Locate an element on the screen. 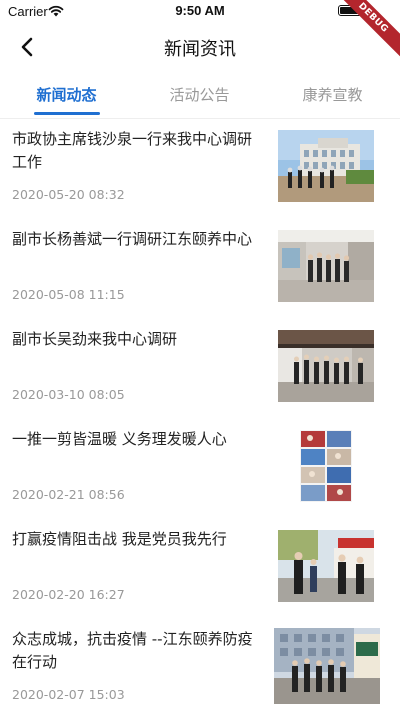  news-date: 2020-03-10 08:05 is located at coordinates (68, 394).